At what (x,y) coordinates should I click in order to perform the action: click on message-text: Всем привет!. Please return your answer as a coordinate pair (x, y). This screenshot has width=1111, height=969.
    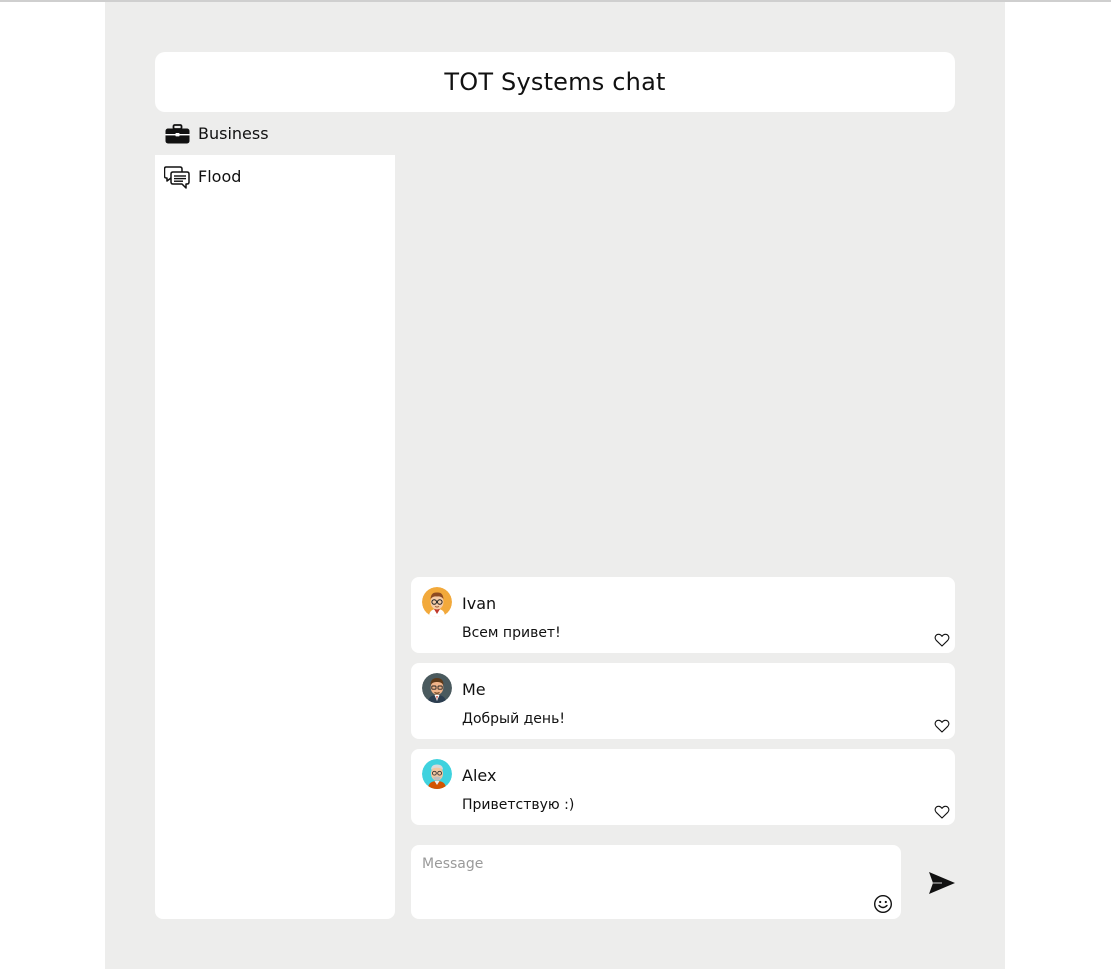
    Looking at the image, I should click on (511, 633).